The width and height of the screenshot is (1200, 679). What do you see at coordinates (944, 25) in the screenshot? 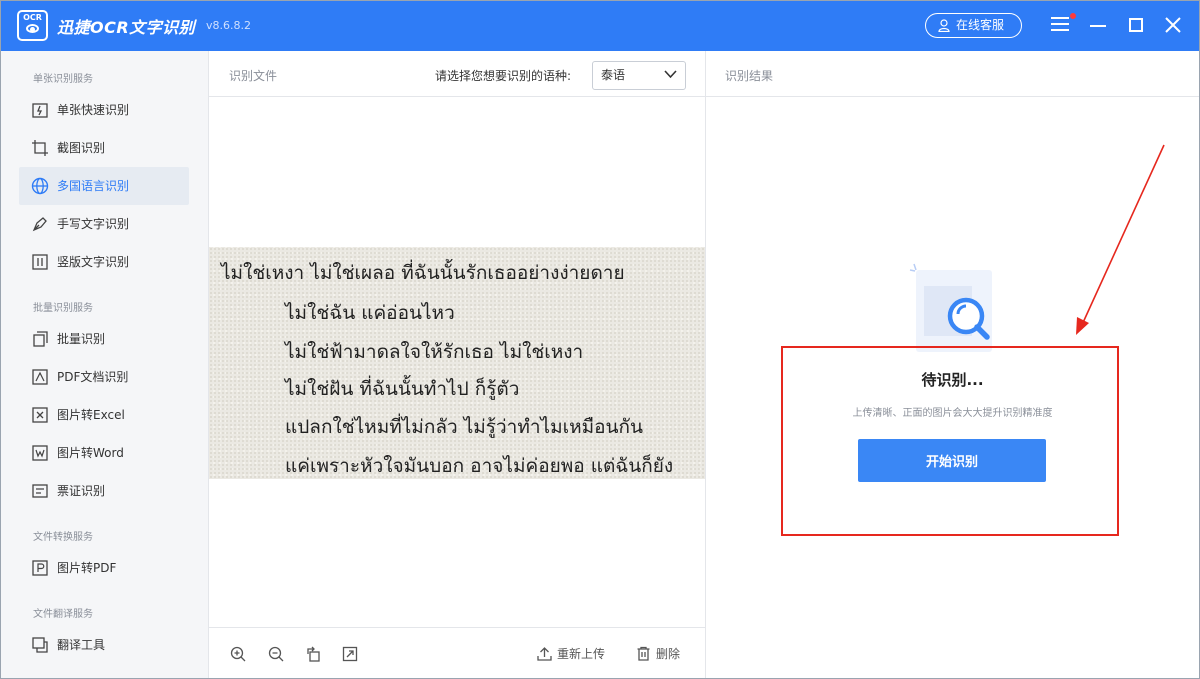
I see `user-icon` at bounding box center [944, 25].